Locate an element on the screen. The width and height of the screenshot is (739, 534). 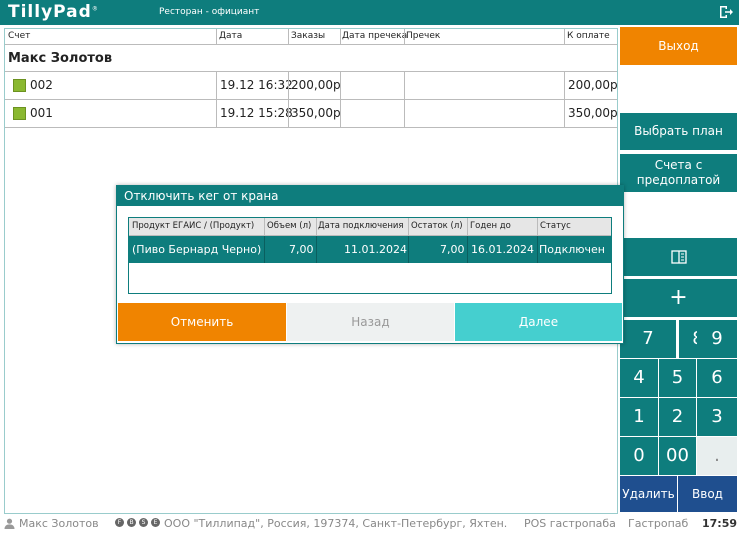
order-date: 19.12 15:28 is located at coordinates (256, 113).